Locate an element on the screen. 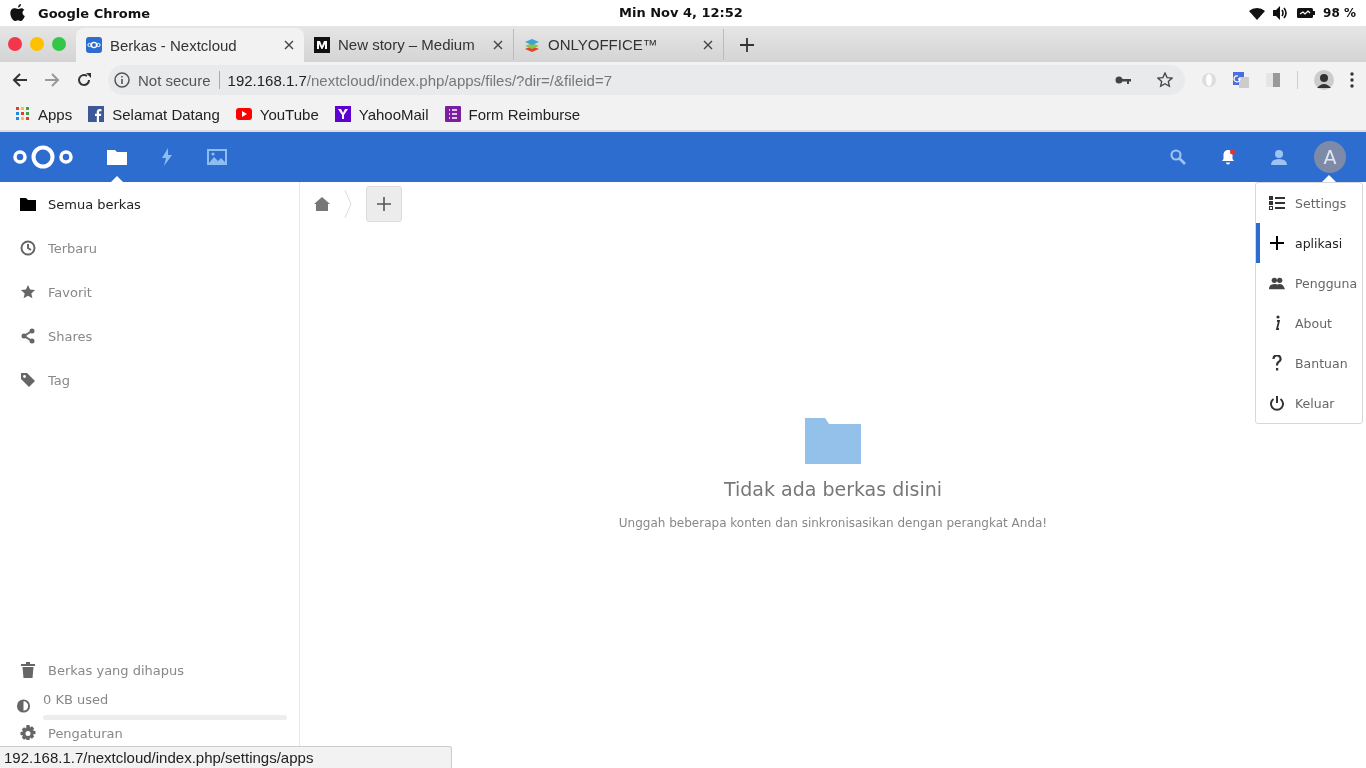 The height and width of the screenshot is (768, 1366). sidebar-item: Favorit is located at coordinates (149, 292).